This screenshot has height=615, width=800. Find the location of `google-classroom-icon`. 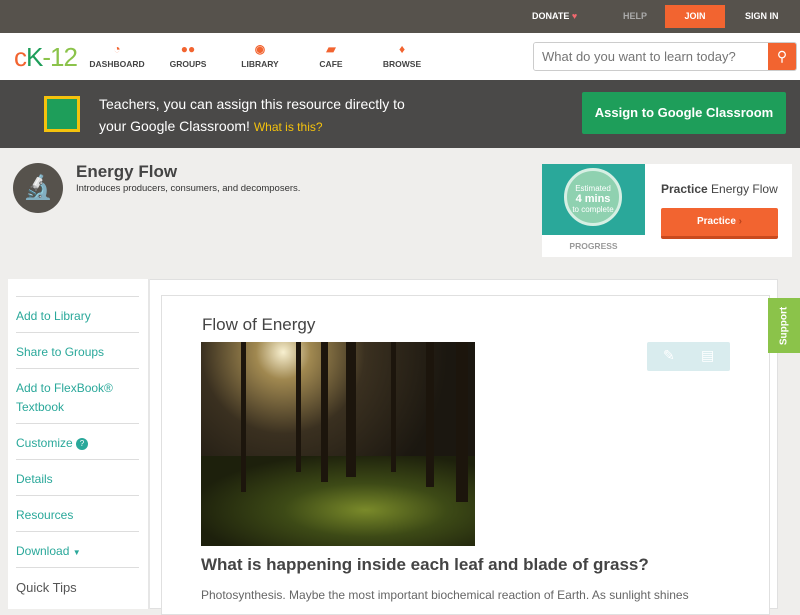

google-classroom-icon is located at coordinates (62, 114).